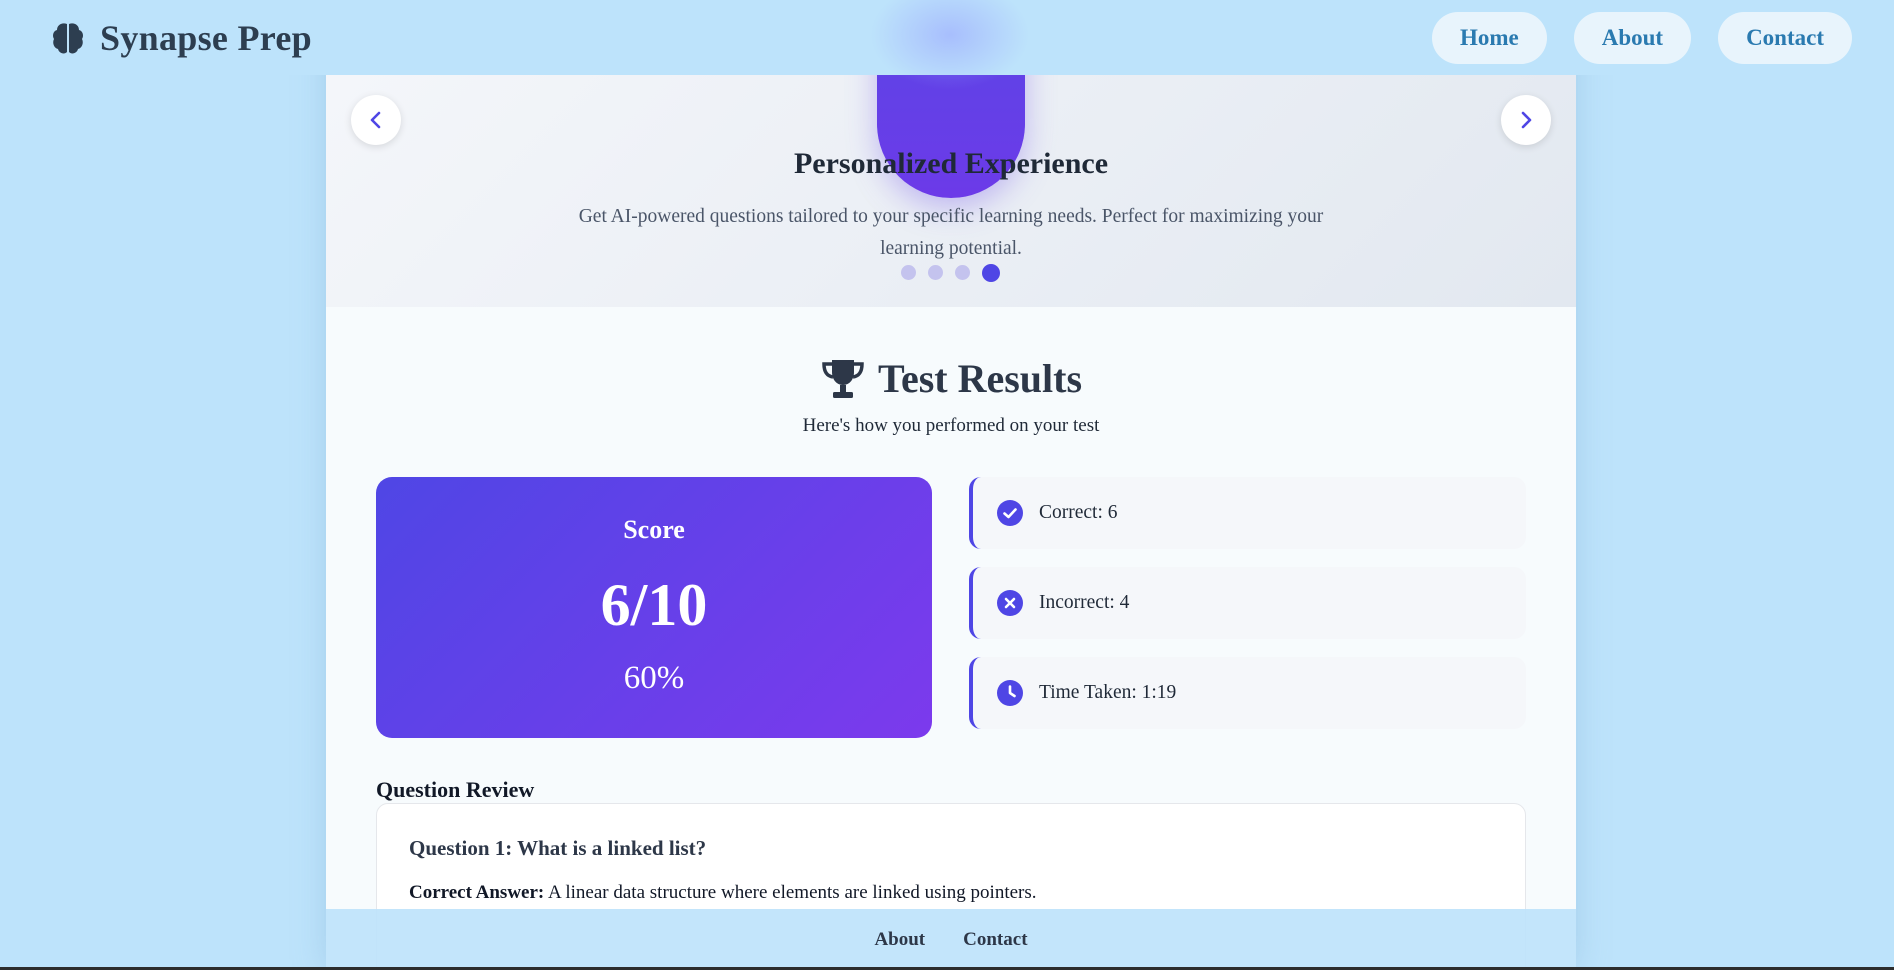 The width and height of the screenshot is (1894, 970). I want to click on score-value: 6/10, so click(654, 605).